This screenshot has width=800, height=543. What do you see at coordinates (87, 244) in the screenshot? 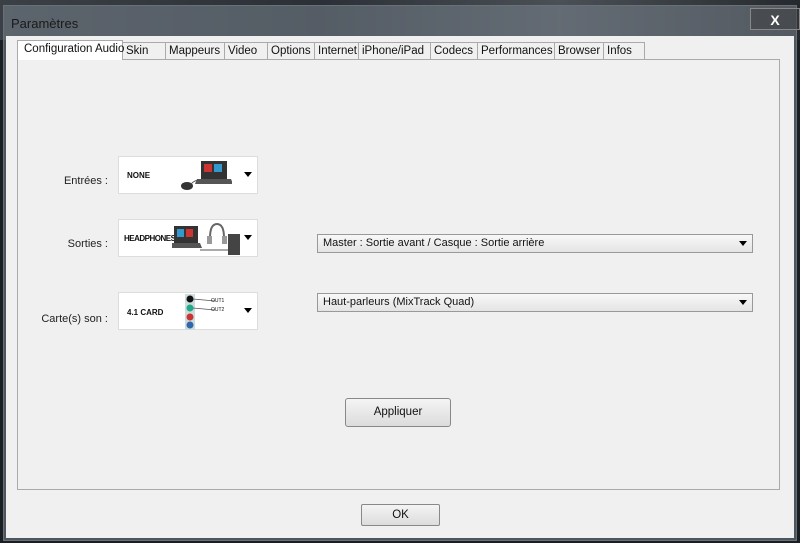
I see `outputs-label: Sorties :` at bounding box center [87, 244].